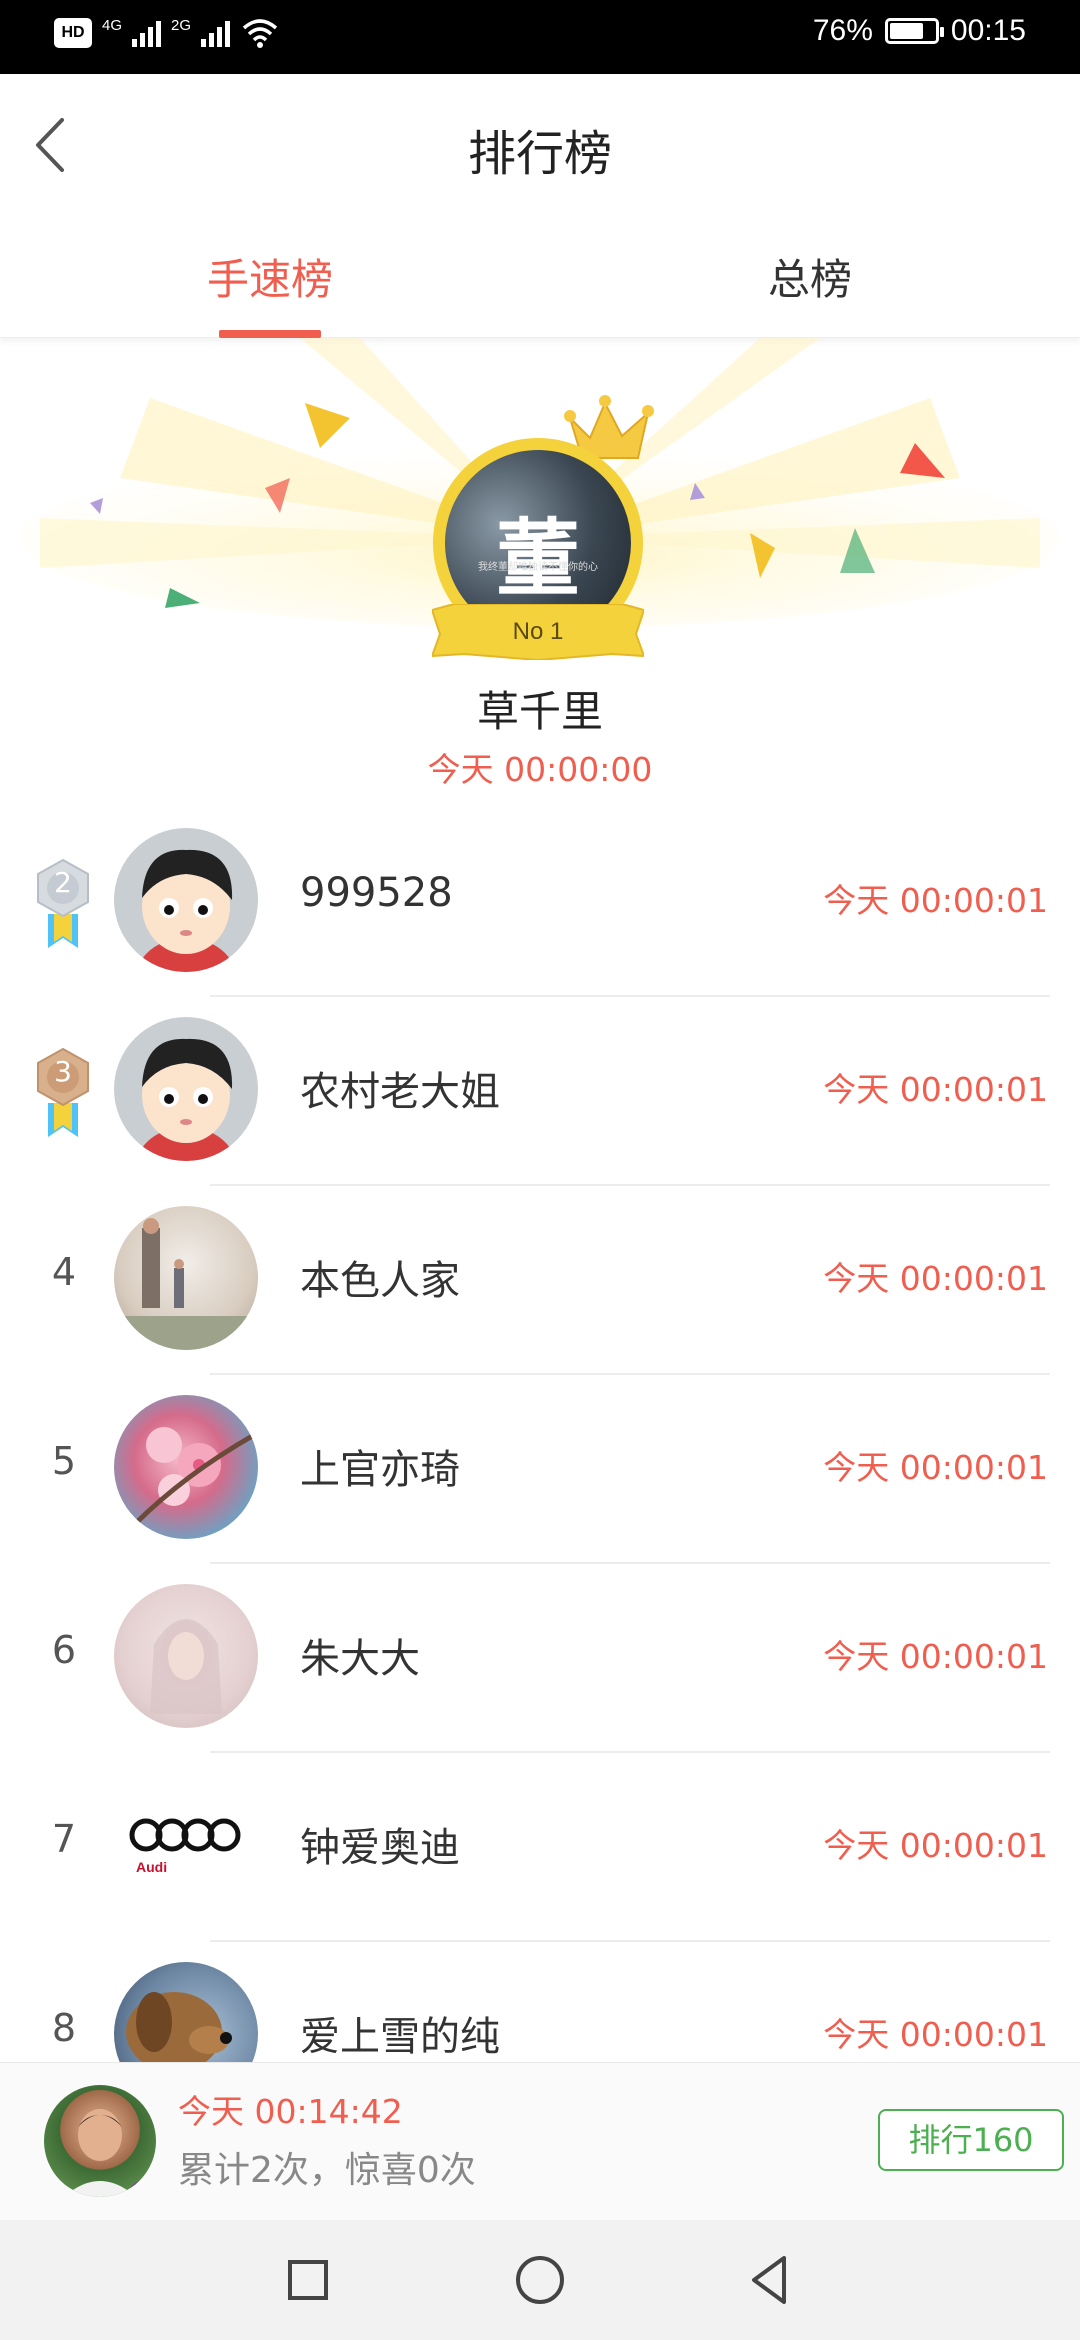  Describe the element at coordinates (181, 25) in the screenshot. I see `network-type-2: 2G` at that location.